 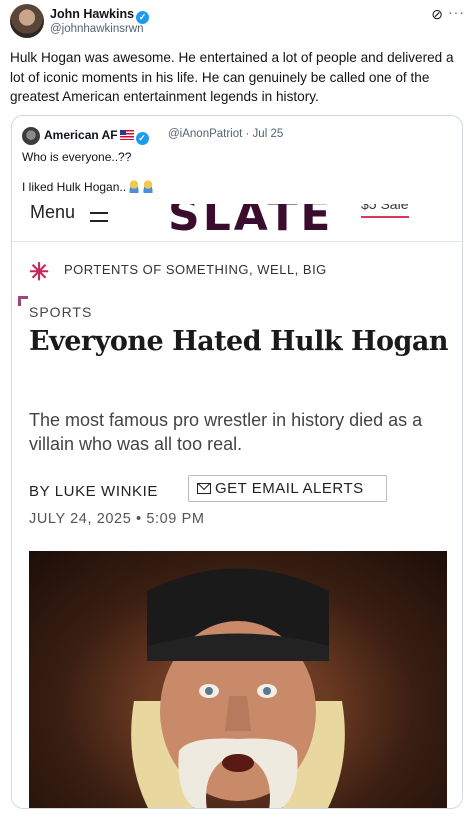 What do you see at coordinates (237, 23) in the screenshot?
I see `tweet-header: John Hawkins ✓ @johnhawkinsrwn ⊘ ···` at bounding box center [237, 23].